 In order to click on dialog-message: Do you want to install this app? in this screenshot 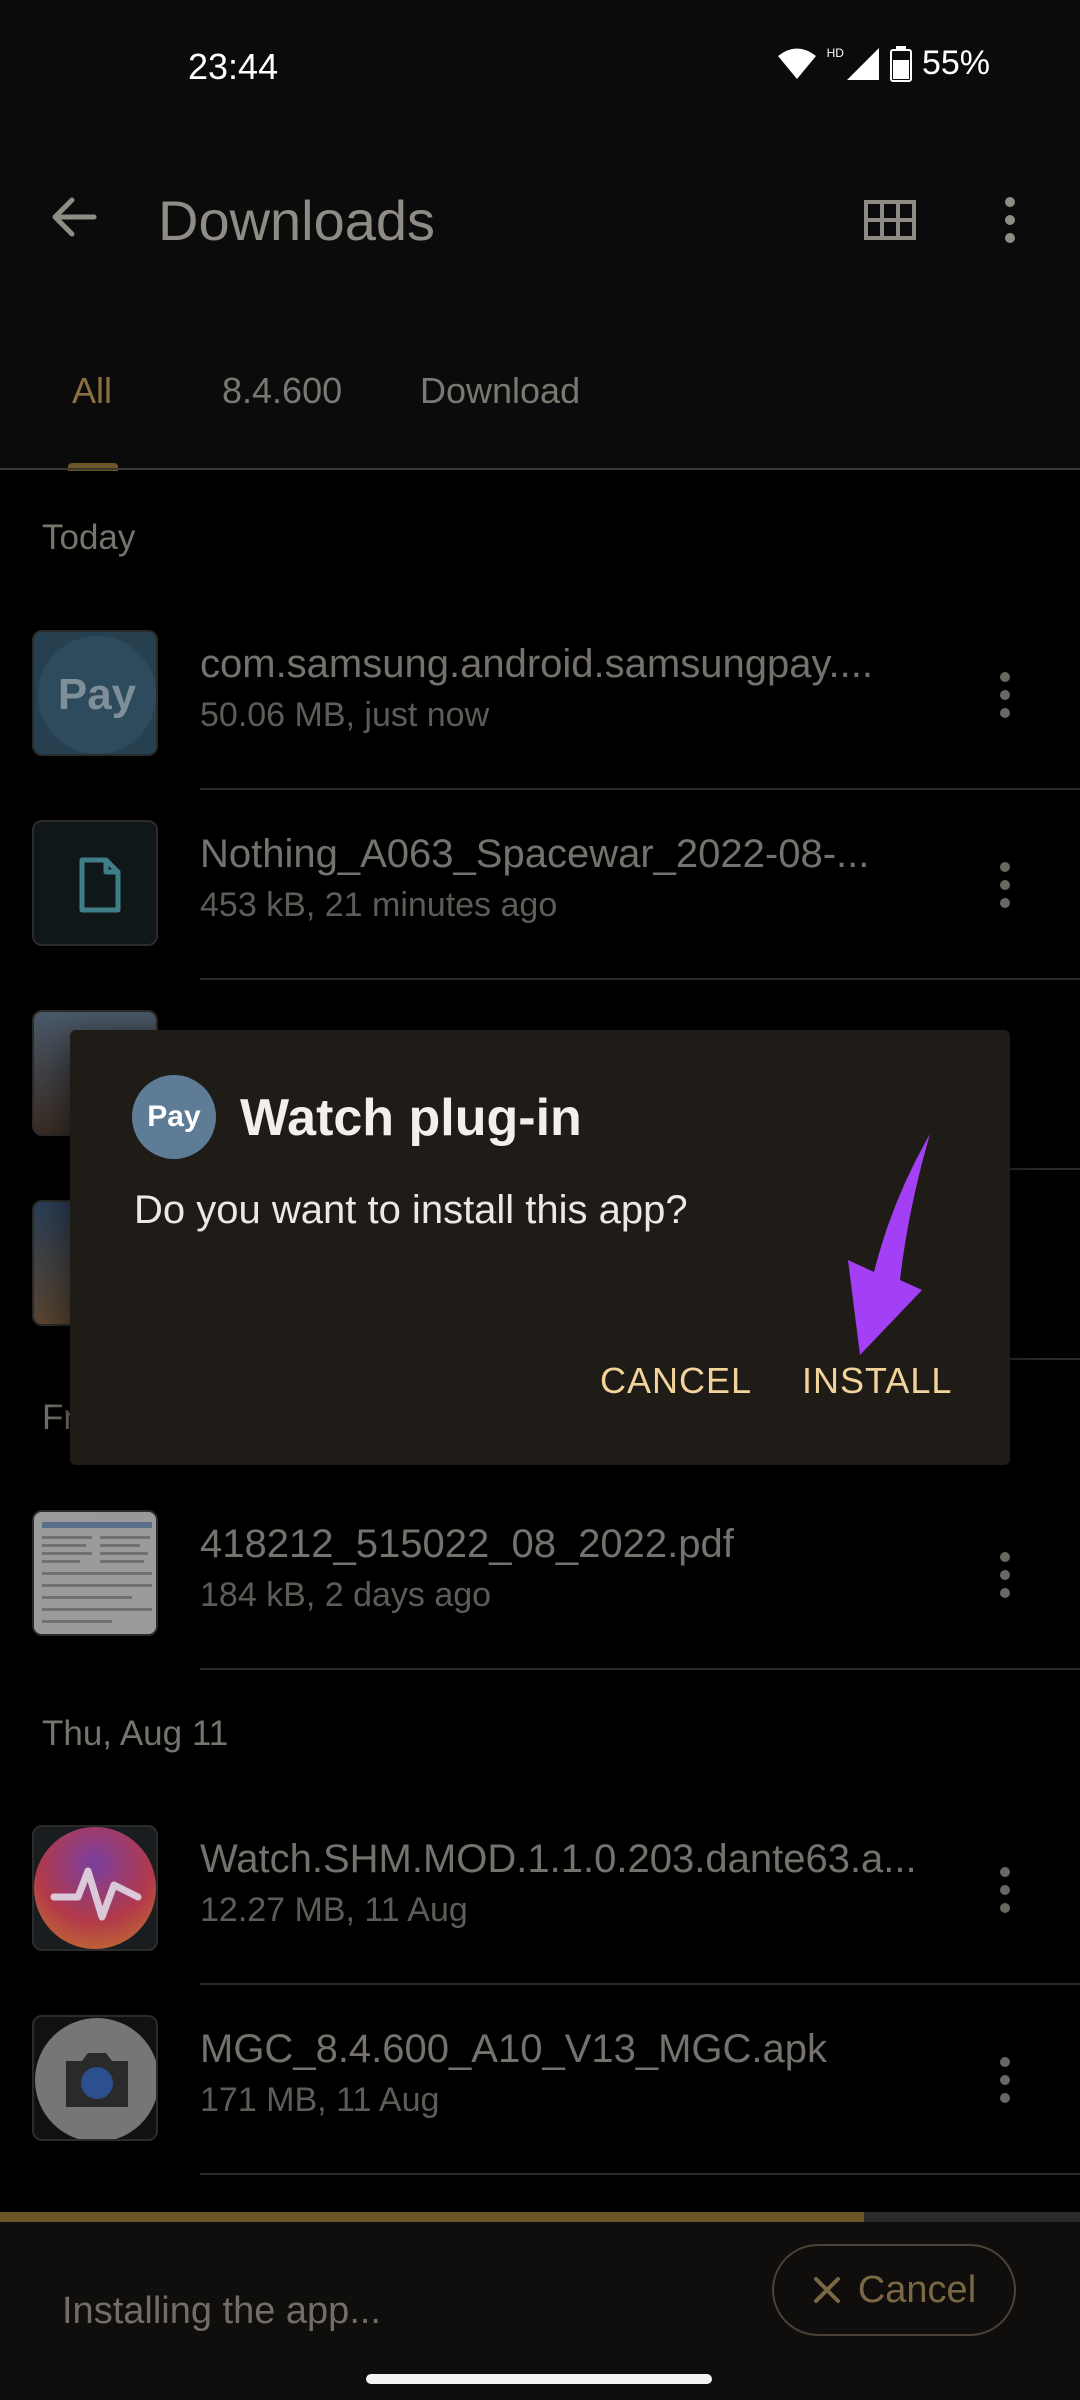, I will do `click(411, 1210)`.